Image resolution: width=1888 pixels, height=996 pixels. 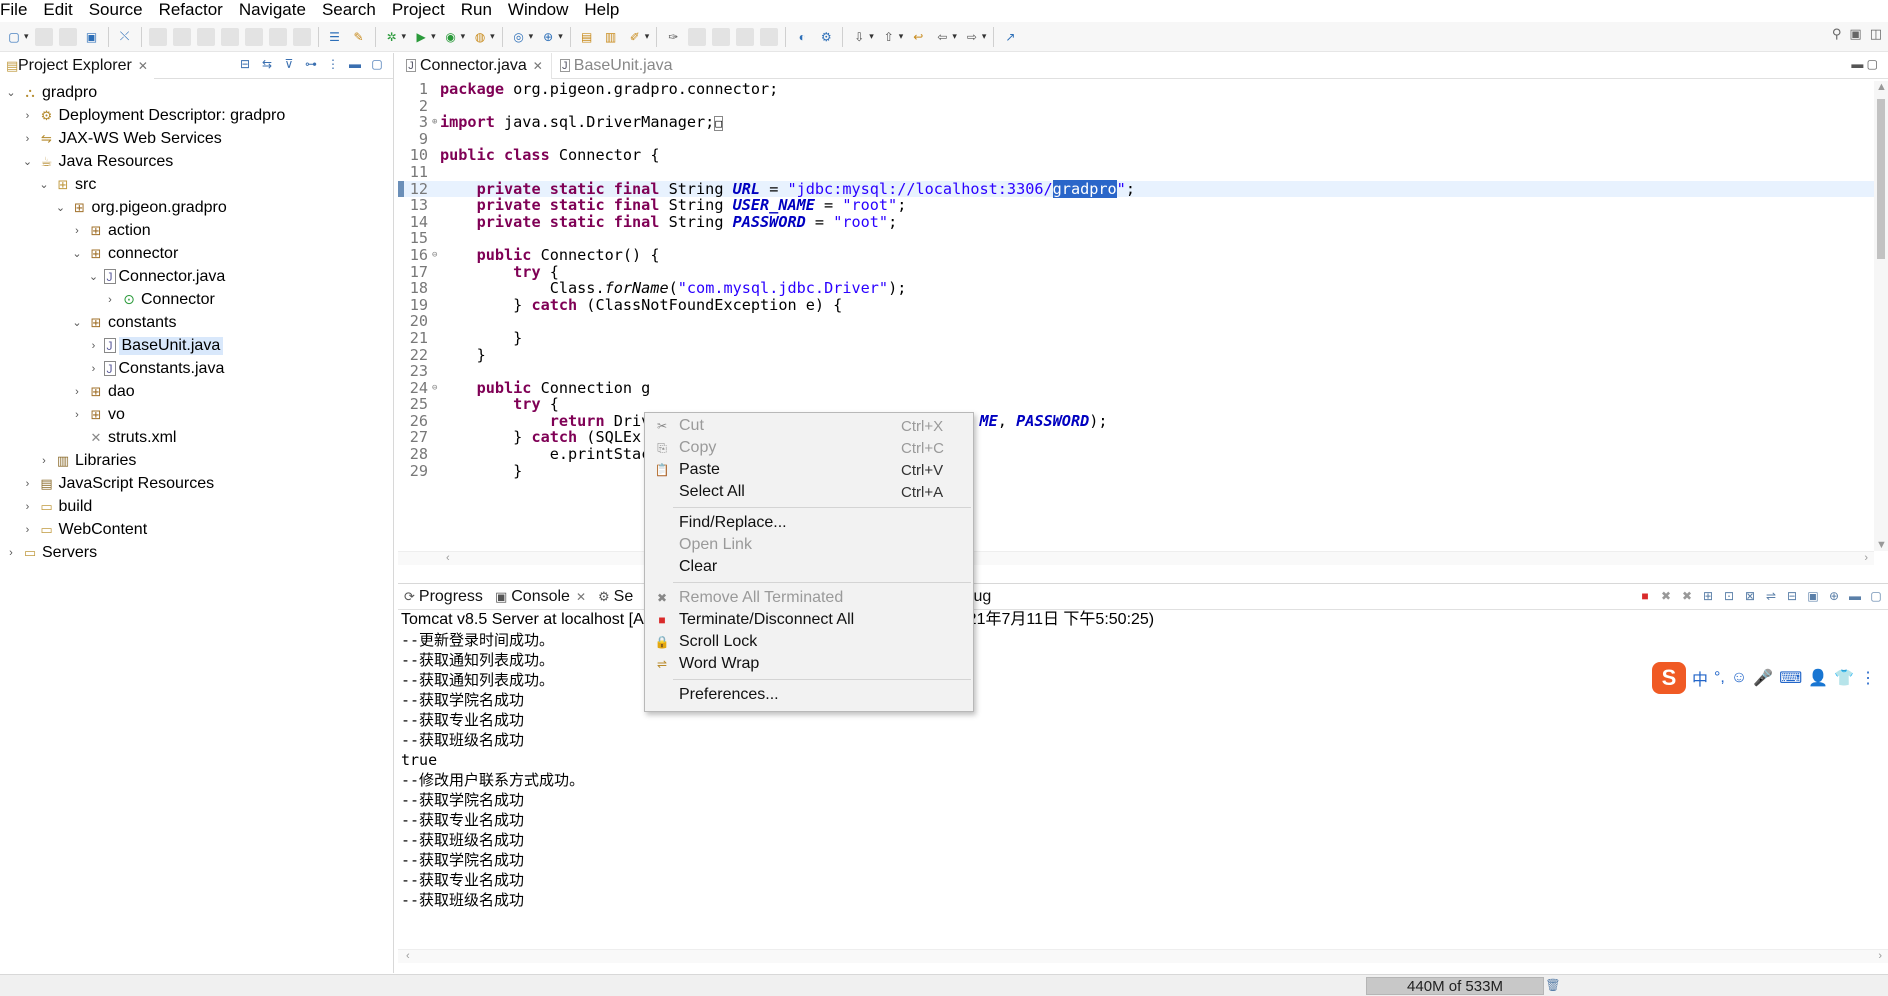 I want to click on word-wrap-icon: ⇌, so click(x=1771, y=596).